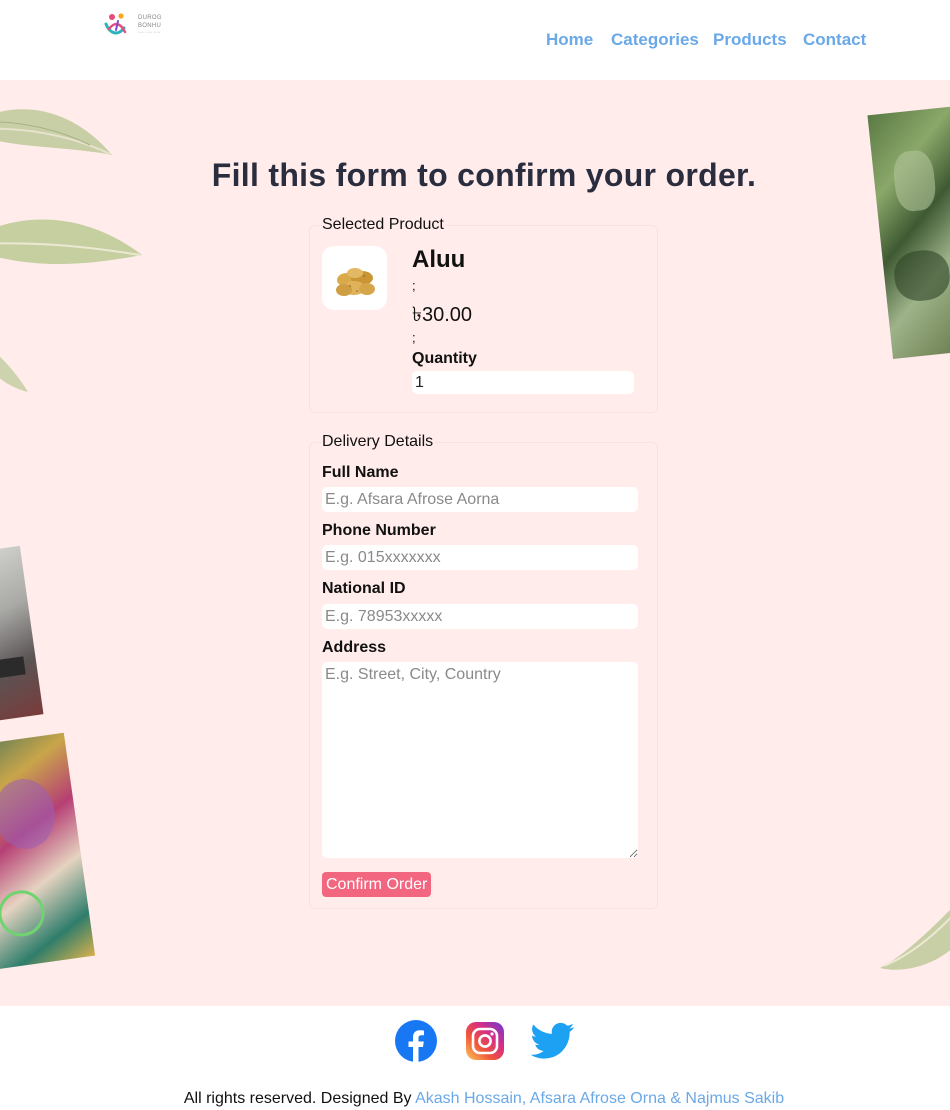 This screenshot has width=950, height=1110. I want to click on site-logo: DUROG BONHU ••••• ••••• •••••, so click(135, 25).